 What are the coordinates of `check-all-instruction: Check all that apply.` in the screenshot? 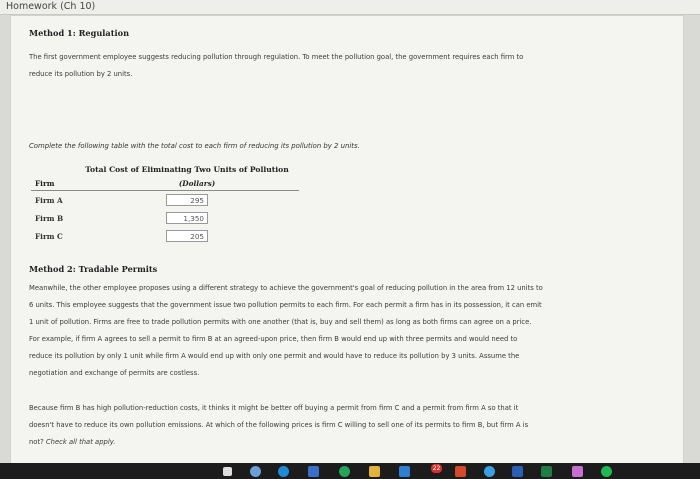 It's located at (80, 442).